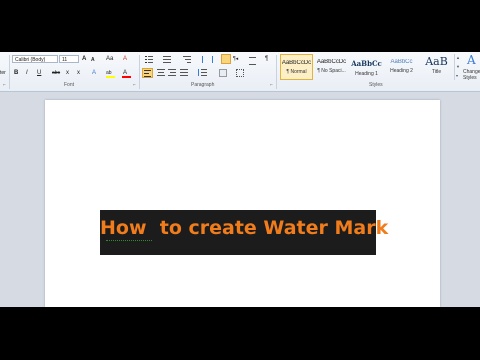 The width and height of the screenshot is (480, 360). I want to click on borders-icon, so click(240, 73).